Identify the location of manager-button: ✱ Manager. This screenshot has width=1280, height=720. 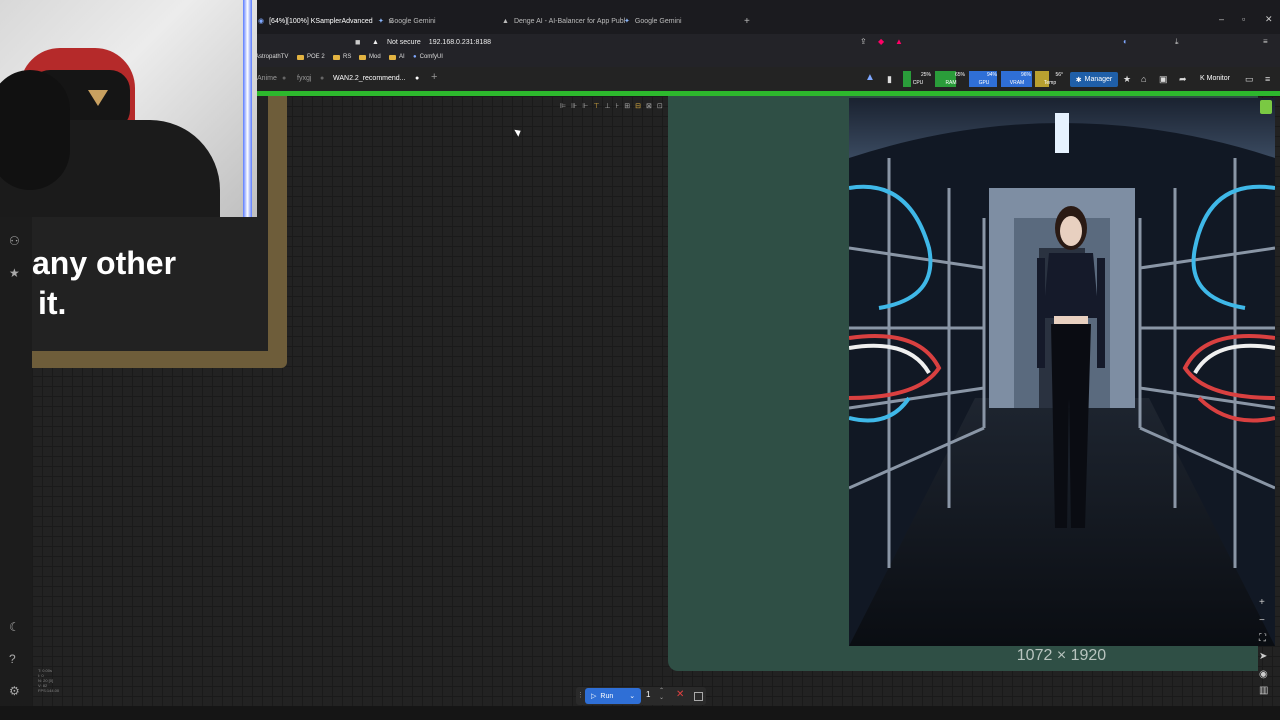
(1094, 79).